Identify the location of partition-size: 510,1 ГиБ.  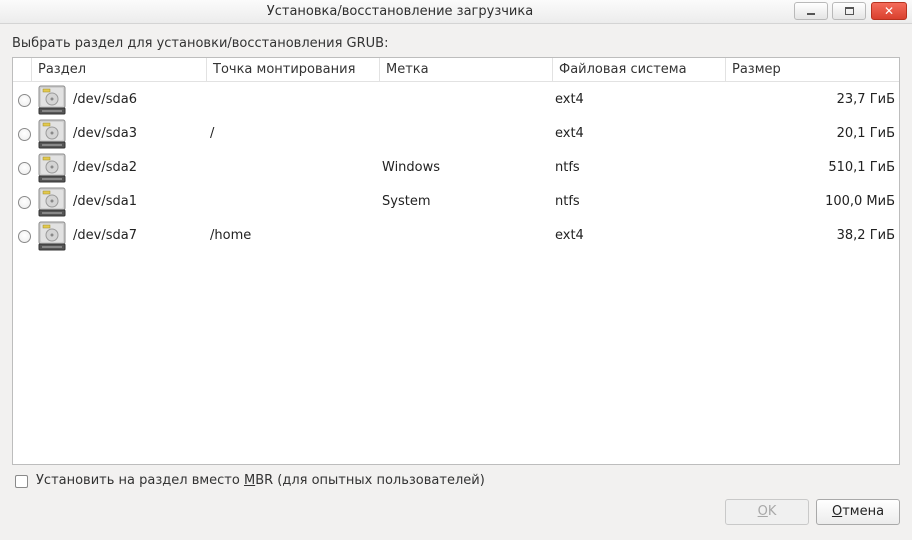
(861, 167).